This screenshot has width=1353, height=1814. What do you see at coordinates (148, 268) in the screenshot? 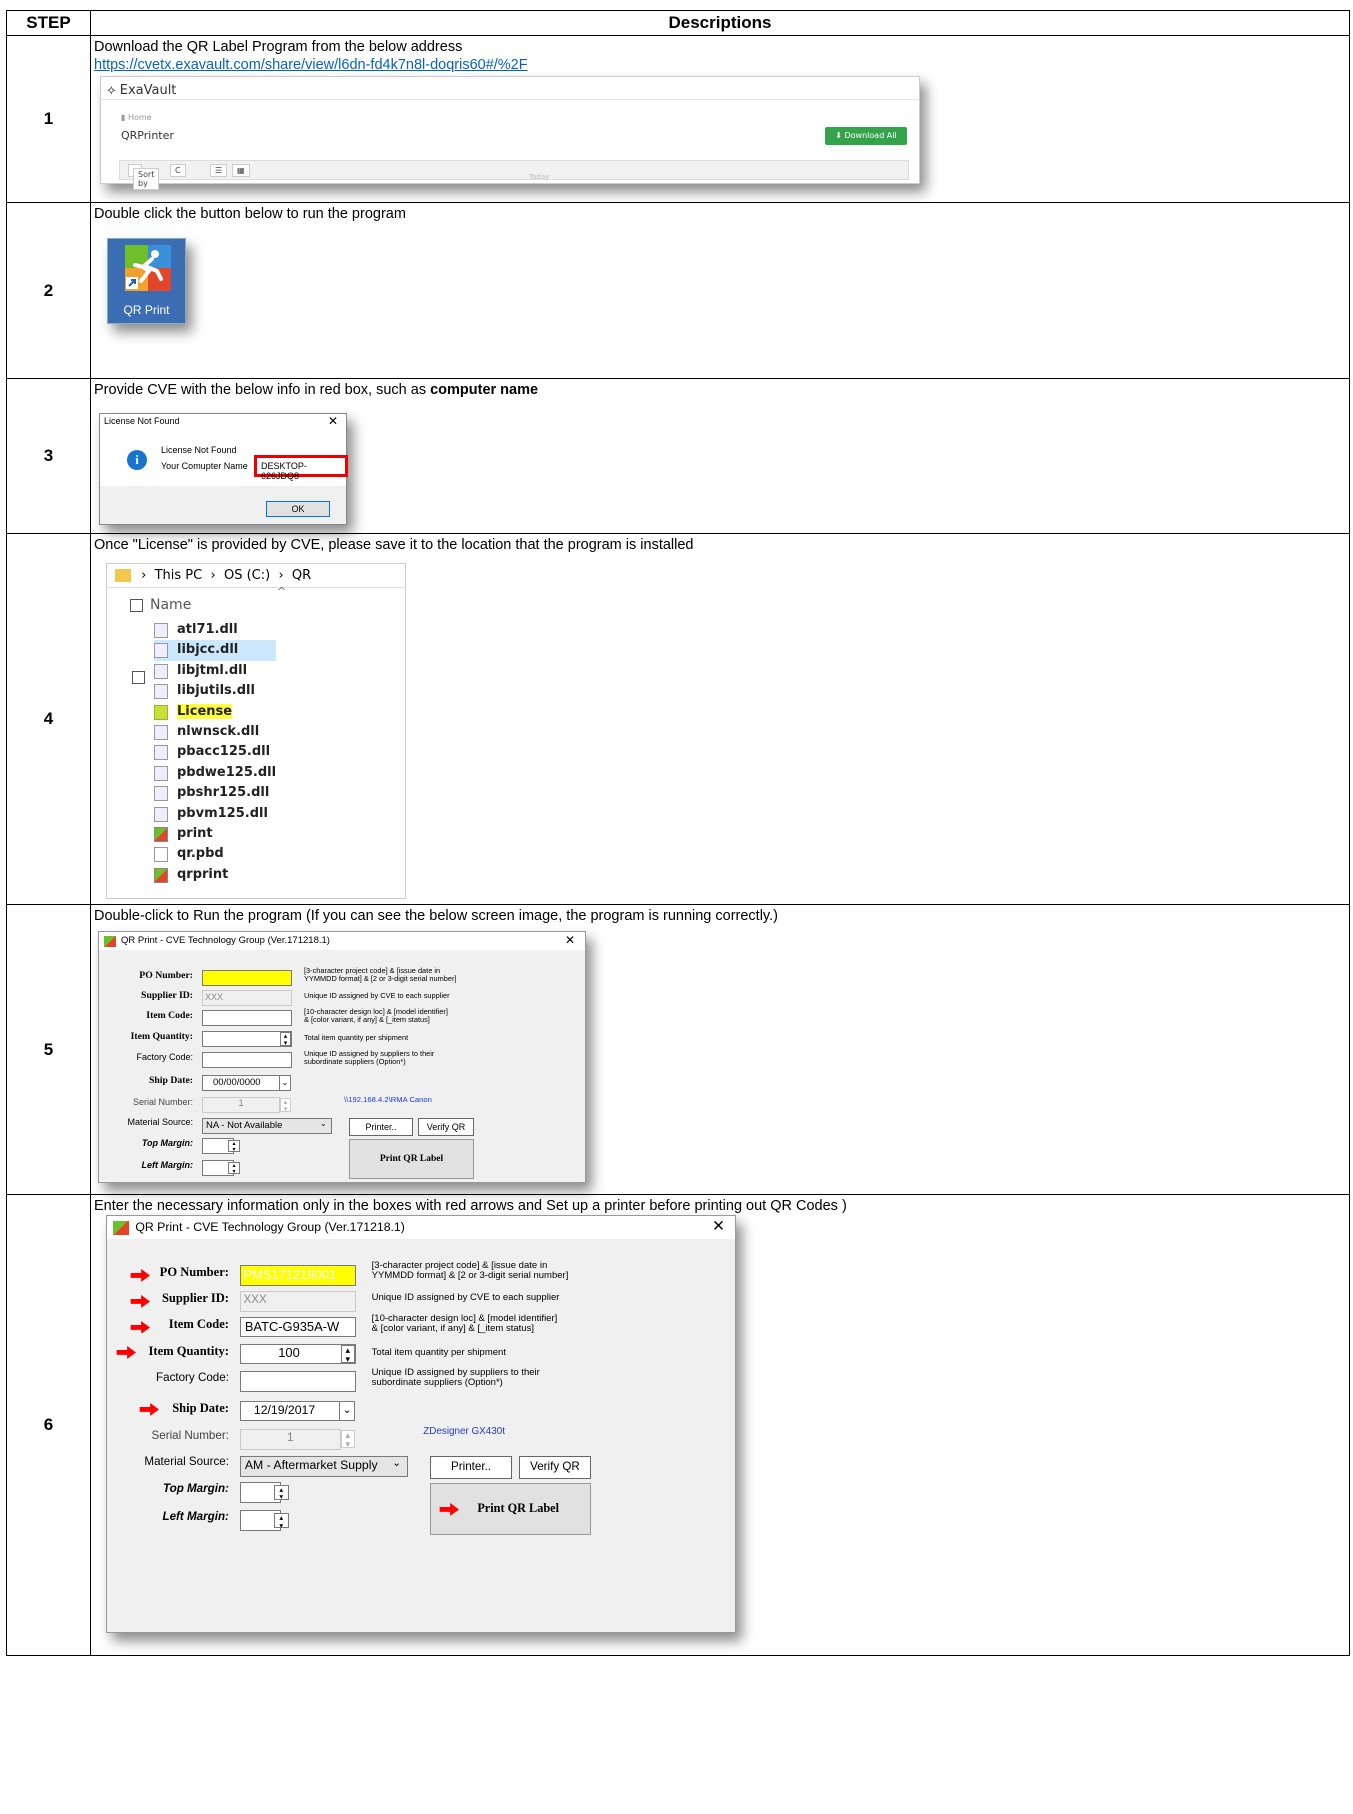
I see `qr-print-app-icon` at bounding box center [148, 268].